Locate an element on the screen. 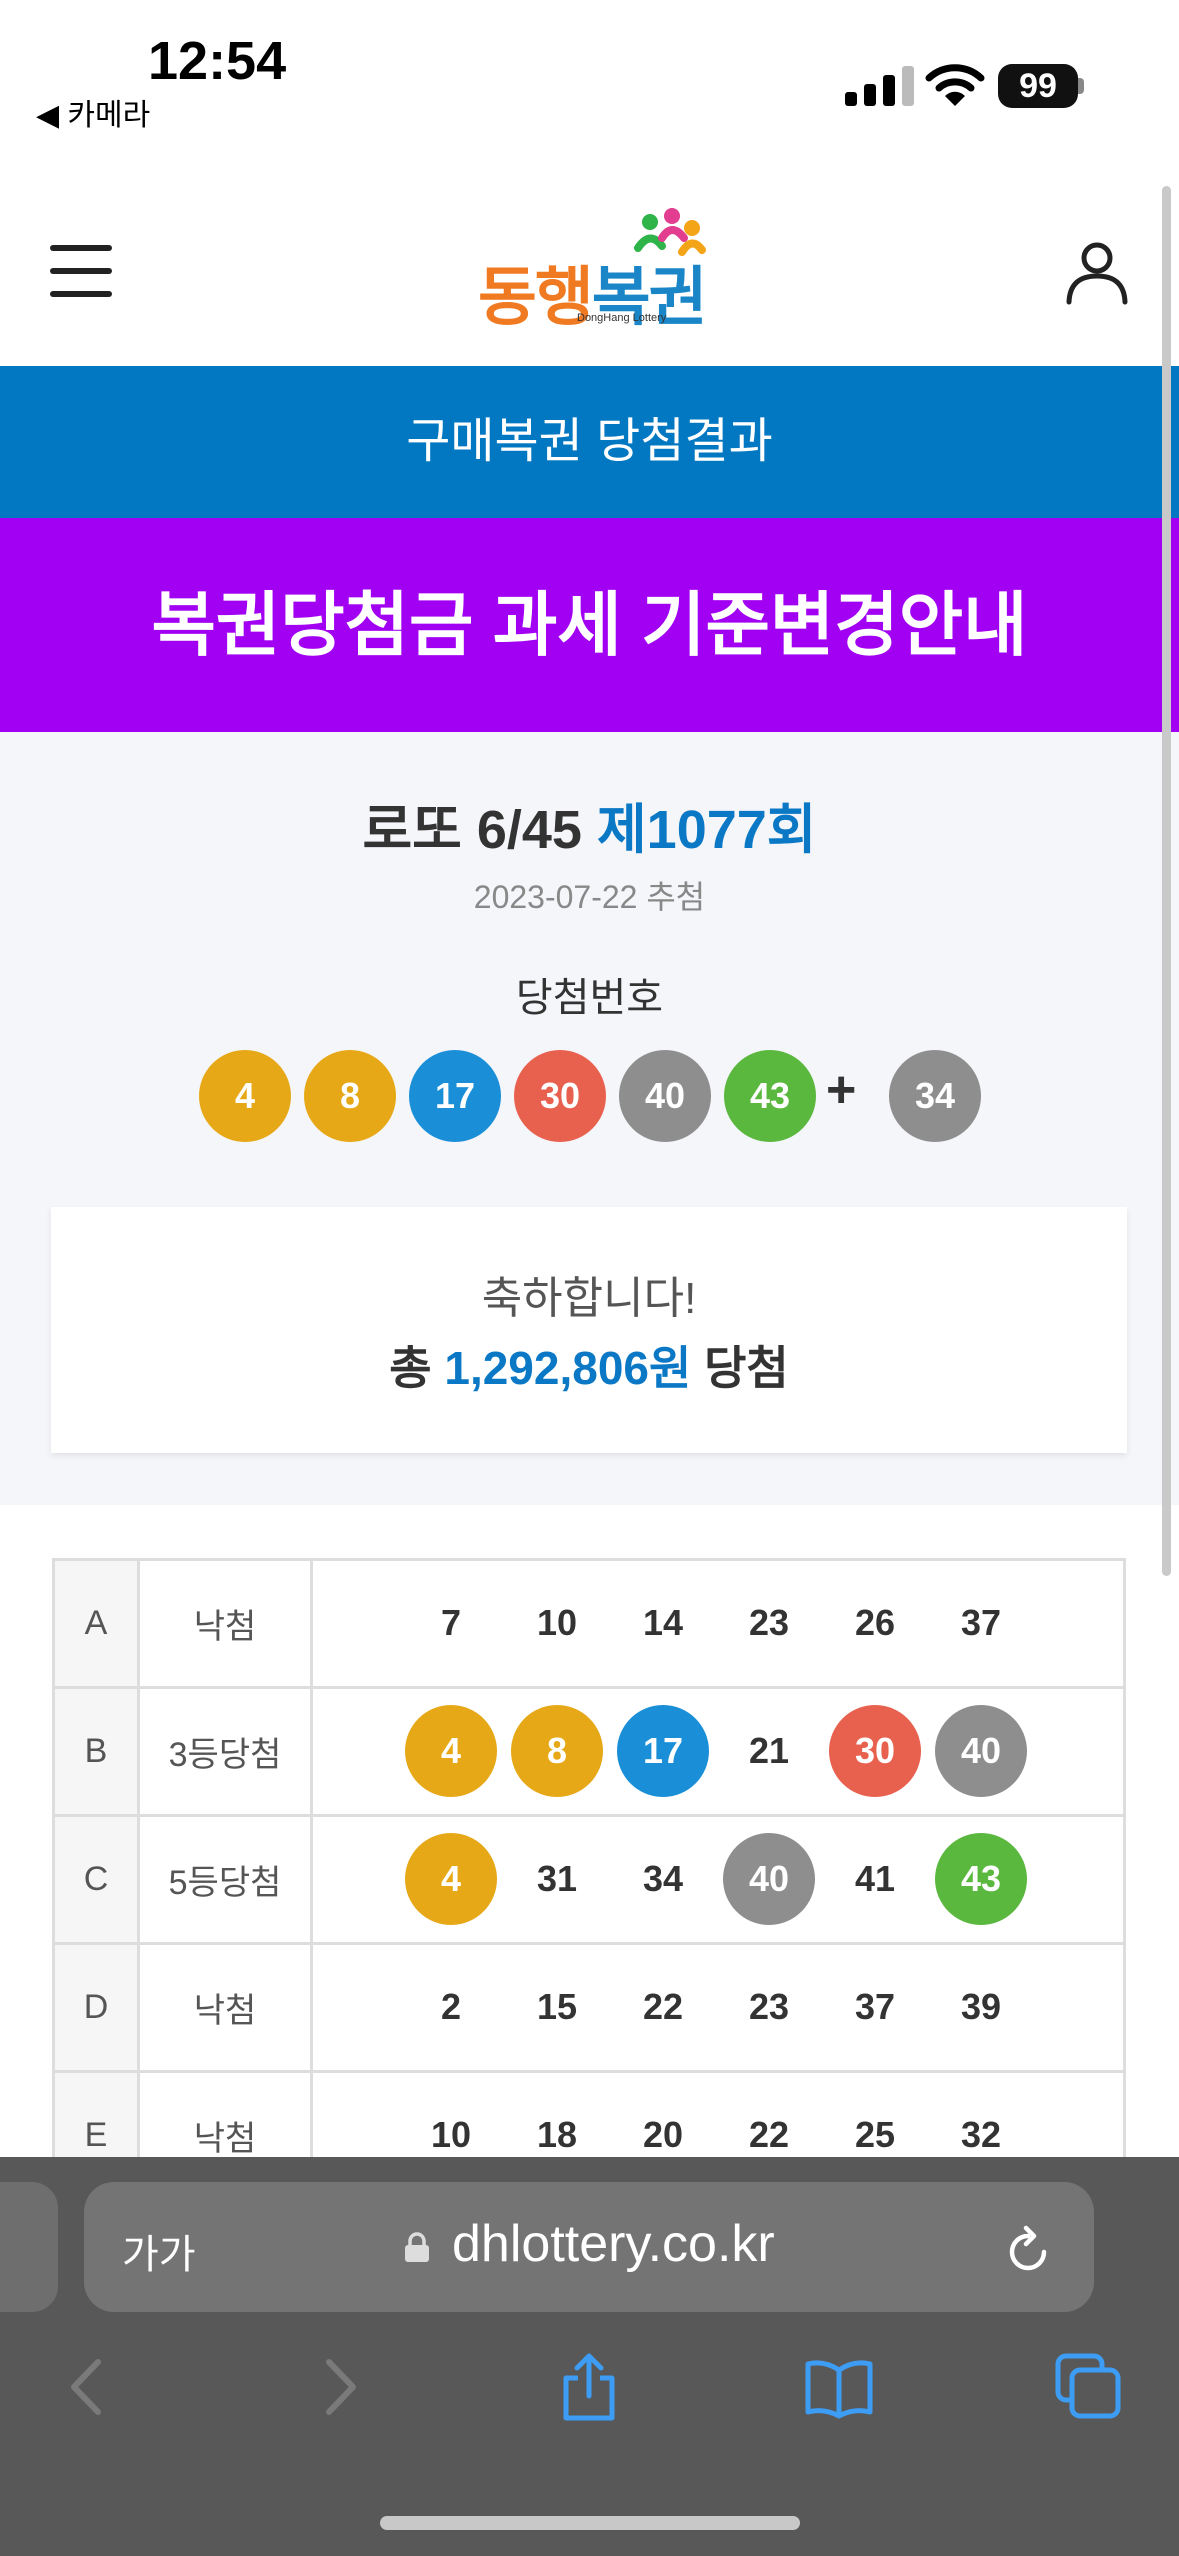  draw-round: 제1077회 is located at coordinates (706, 830).